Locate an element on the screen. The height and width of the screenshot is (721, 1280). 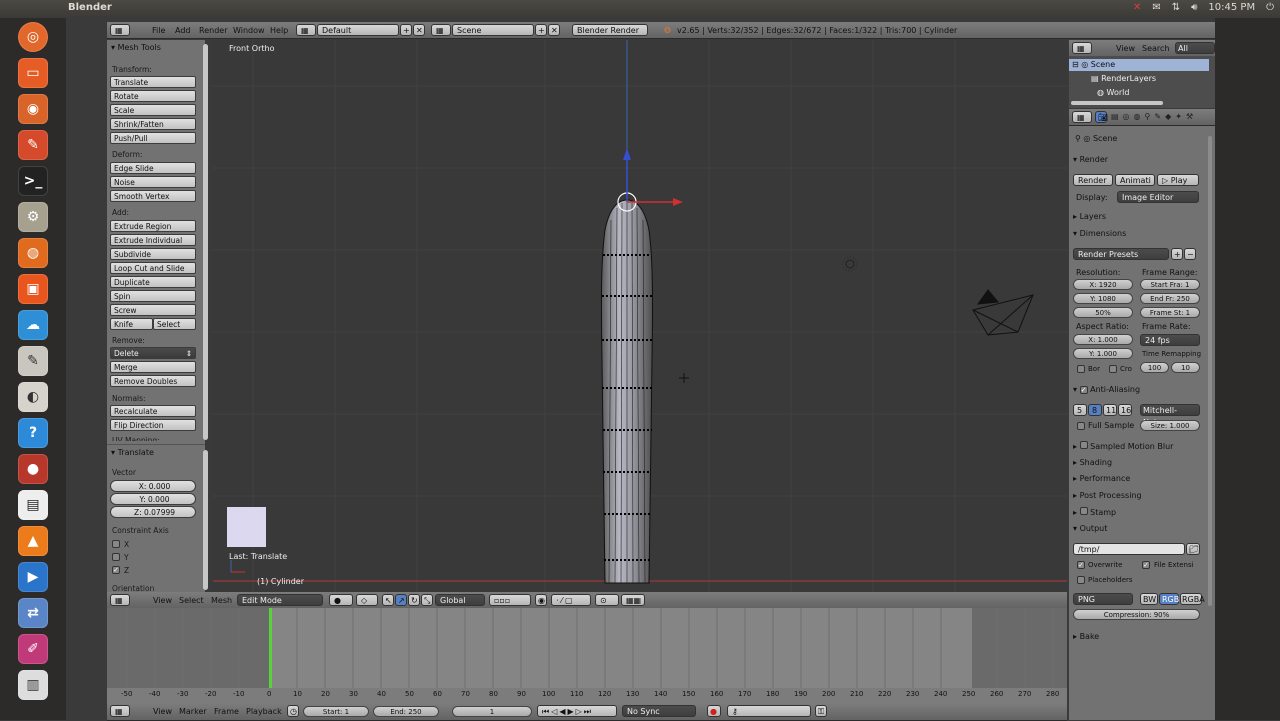
terminal-icon: >_ is located at coordinates (33, 181).